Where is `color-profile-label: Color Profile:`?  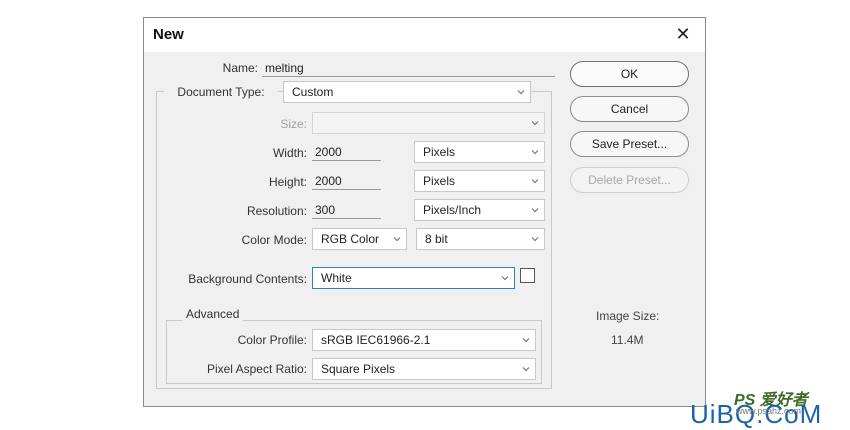 color-profile-label: Color Profile: is located at coordinates (272, 340).